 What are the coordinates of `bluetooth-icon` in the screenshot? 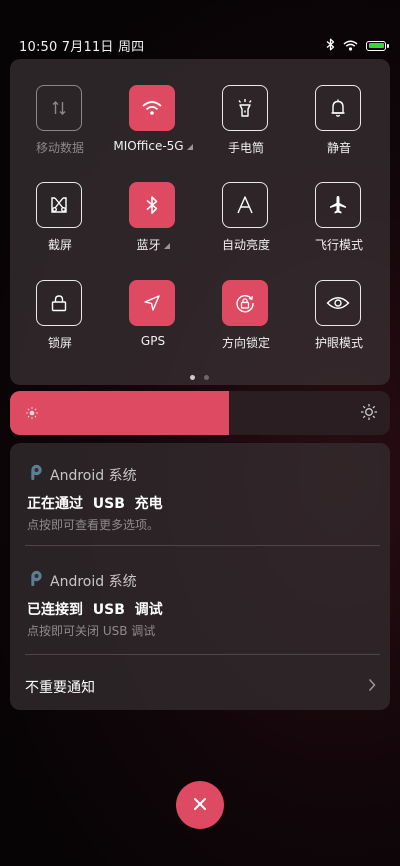 It's located at (152, 205).